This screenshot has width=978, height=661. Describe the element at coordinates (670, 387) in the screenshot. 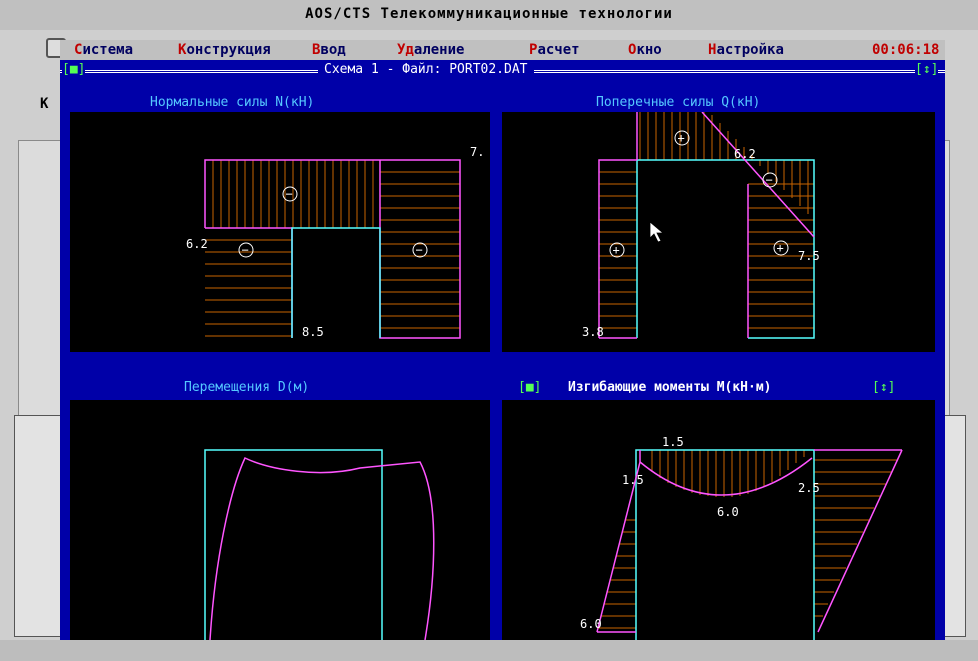

I see `panel-title-bending-moments: Изгибающие моменты M(кН·м)` at that location.